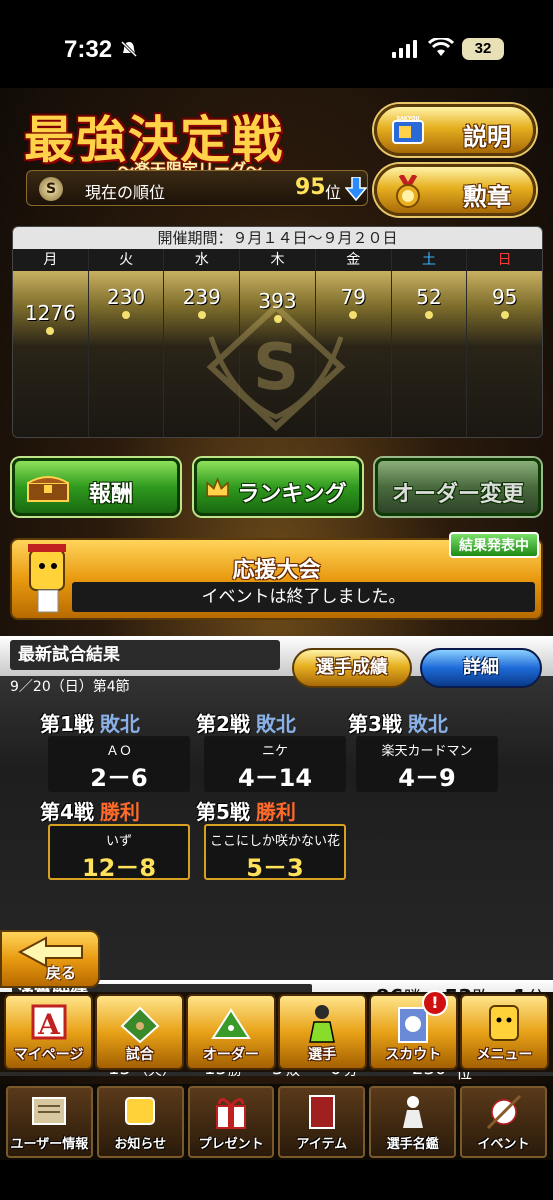  Describe the element at coordinates (275, 853) in the screenshot. I see `match-box: ここにしか咲かない花 5－3` at that location.